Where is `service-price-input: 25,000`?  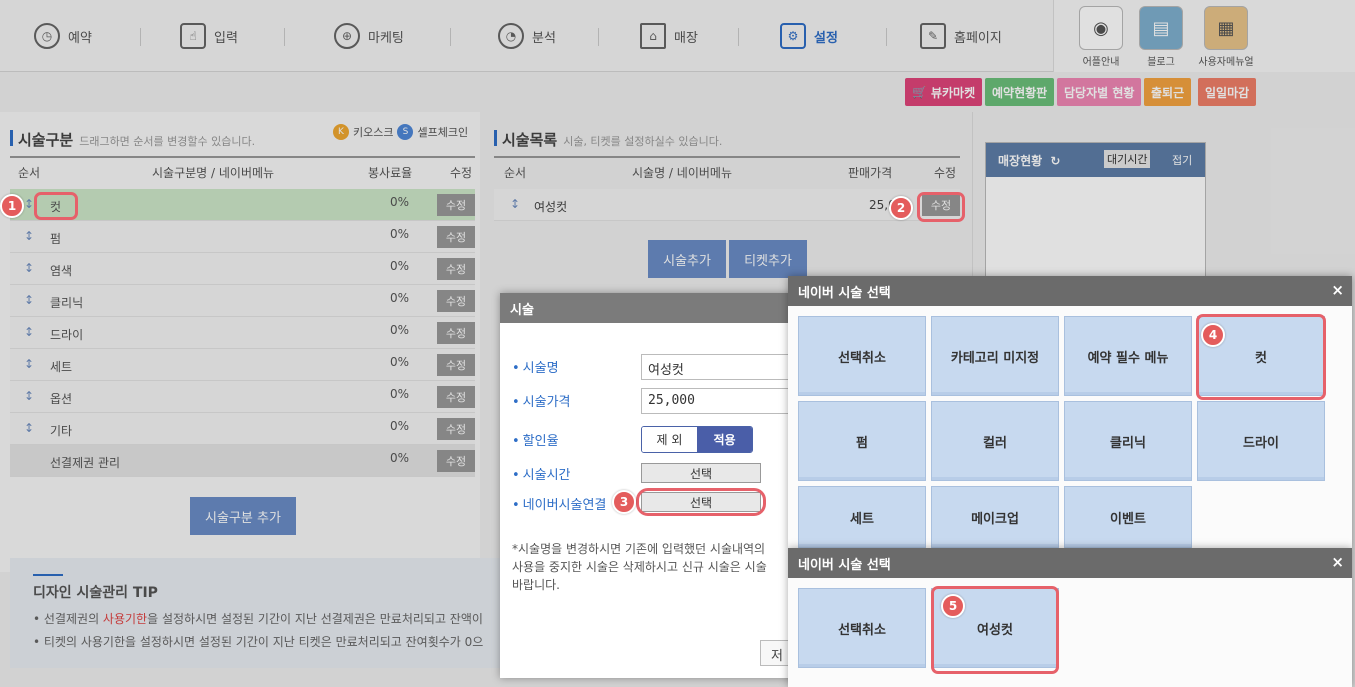 service-price-input: 25,000 is located at coordinates (716, 401).